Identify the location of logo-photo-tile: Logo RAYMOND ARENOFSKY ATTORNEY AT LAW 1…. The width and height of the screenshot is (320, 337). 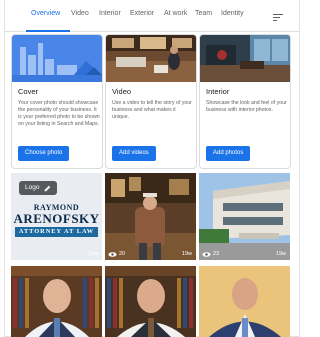
(56, 216).